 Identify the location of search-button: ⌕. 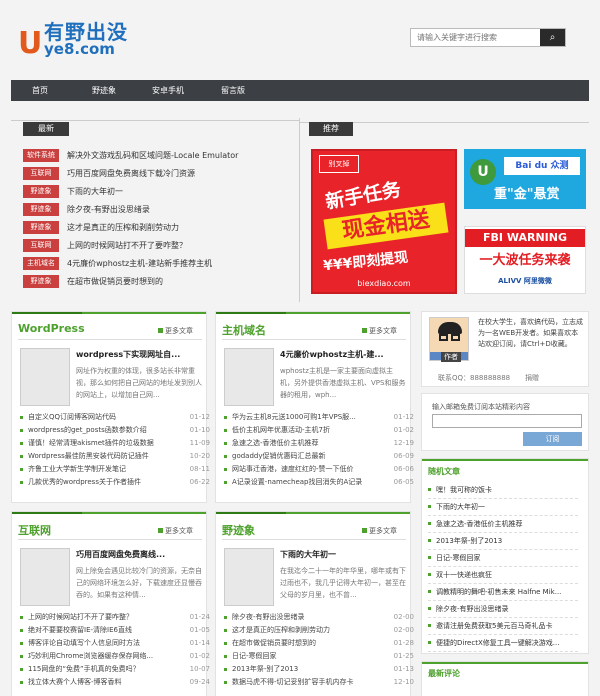
(552, 37).